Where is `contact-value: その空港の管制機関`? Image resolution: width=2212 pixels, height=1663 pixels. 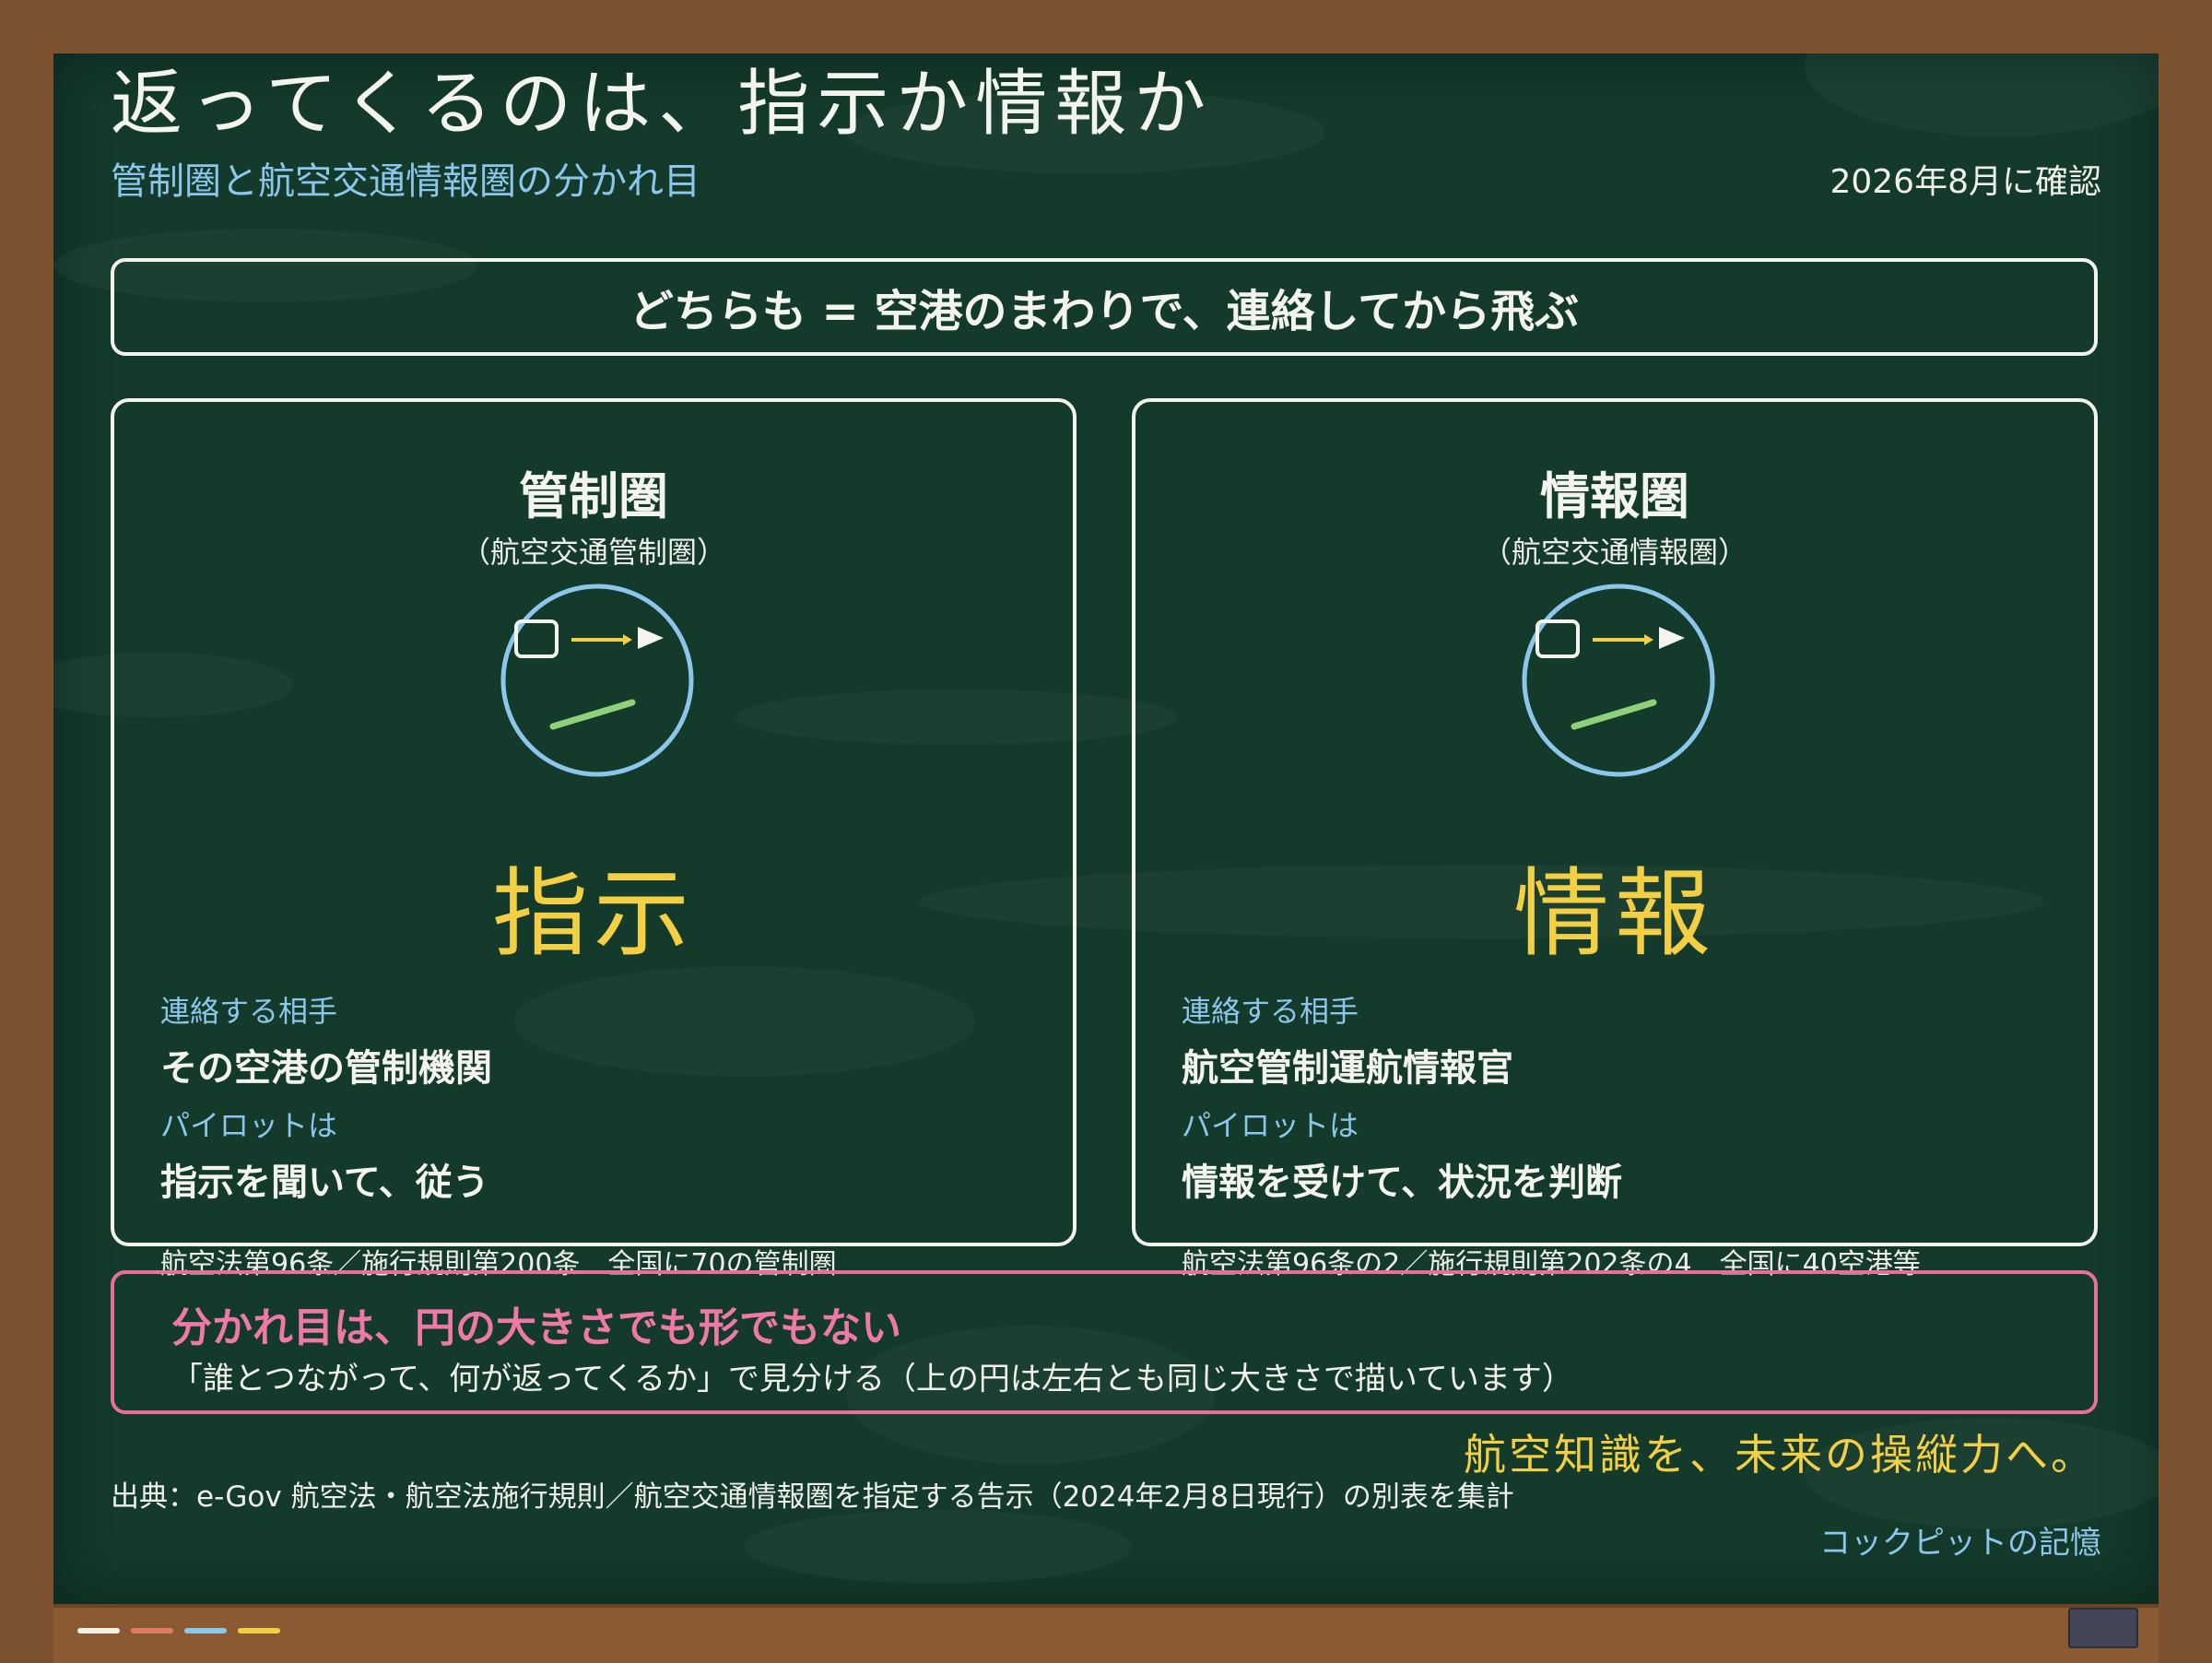 contact-value: その空港の管制機関 is located at coordinates (326, 1068).